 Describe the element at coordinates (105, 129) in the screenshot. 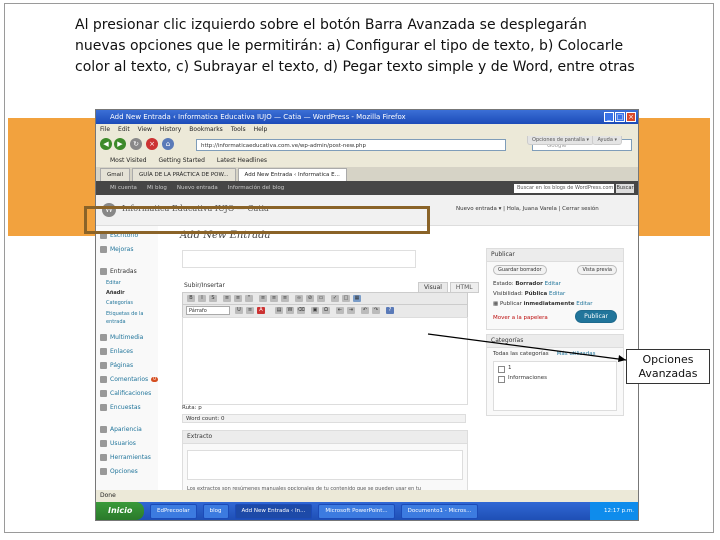

I see `menu-file: File` at that location.